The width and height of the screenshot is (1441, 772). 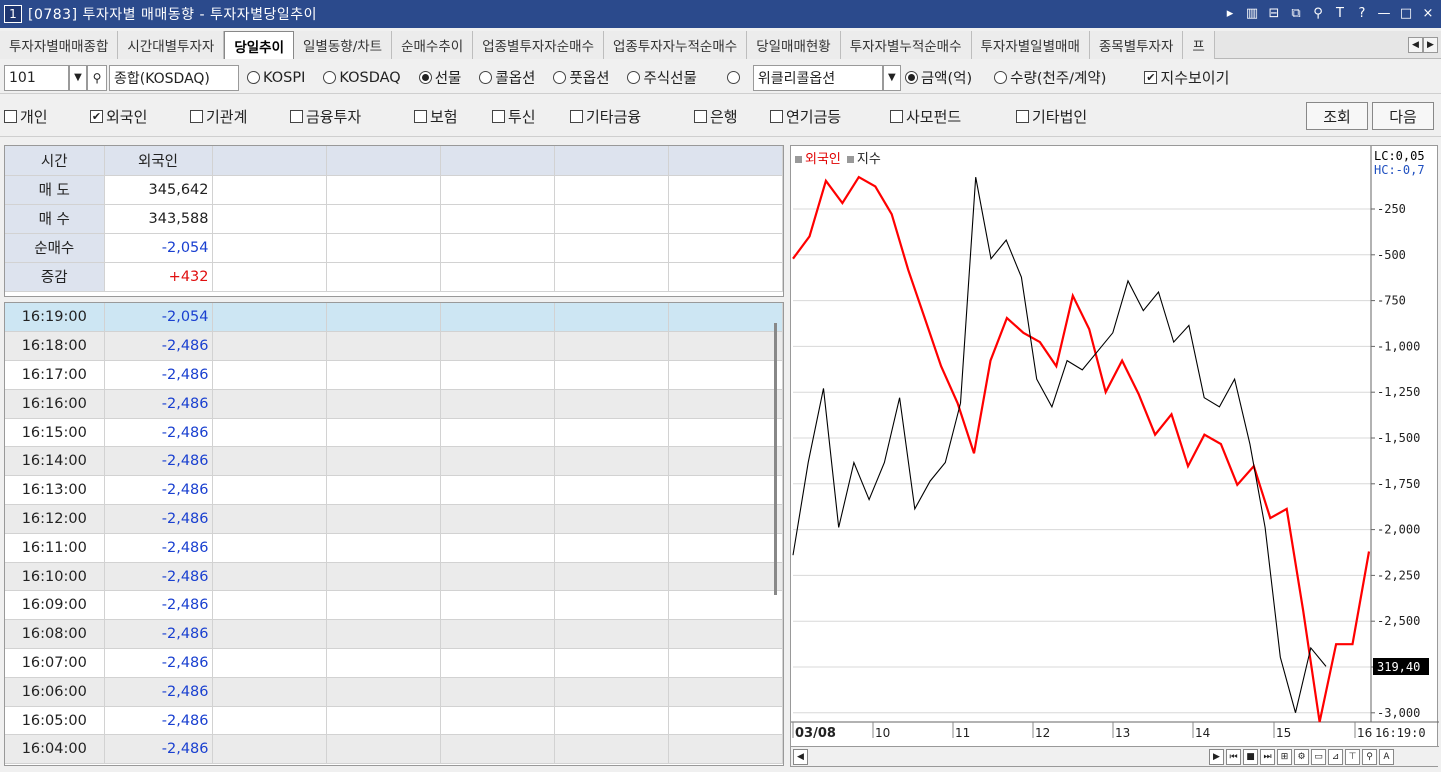 I want to click on tab-0: 투자자별매매종합, so click(x=59, y=45).